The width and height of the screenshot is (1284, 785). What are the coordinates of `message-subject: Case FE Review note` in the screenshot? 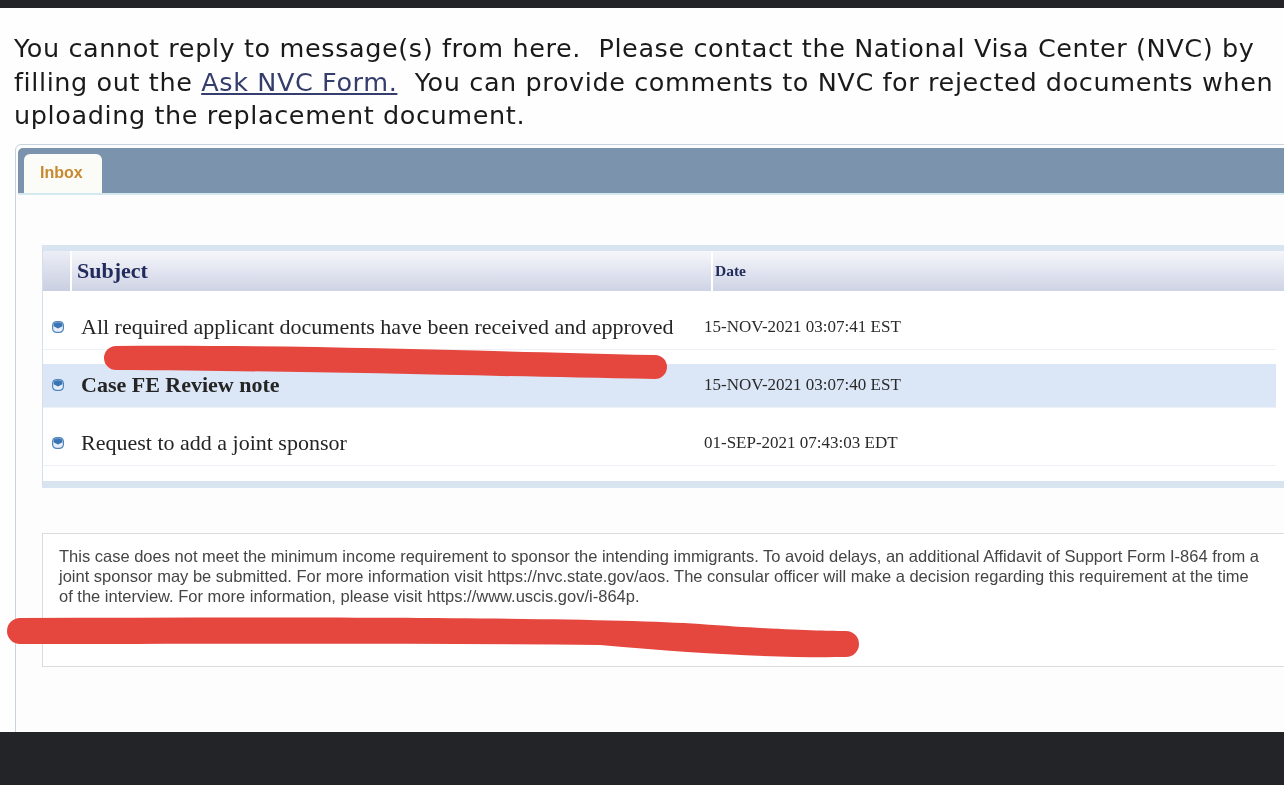 It's located at (180, 385).